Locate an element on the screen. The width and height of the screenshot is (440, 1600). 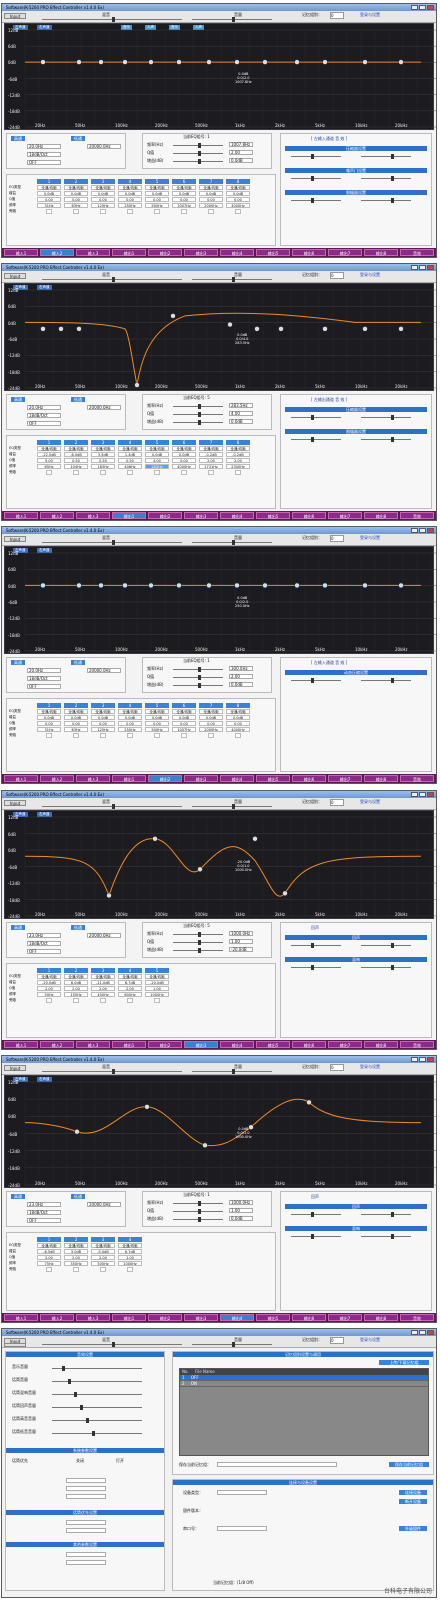
band-q: 4.00 is located at coordinates (157, 460).